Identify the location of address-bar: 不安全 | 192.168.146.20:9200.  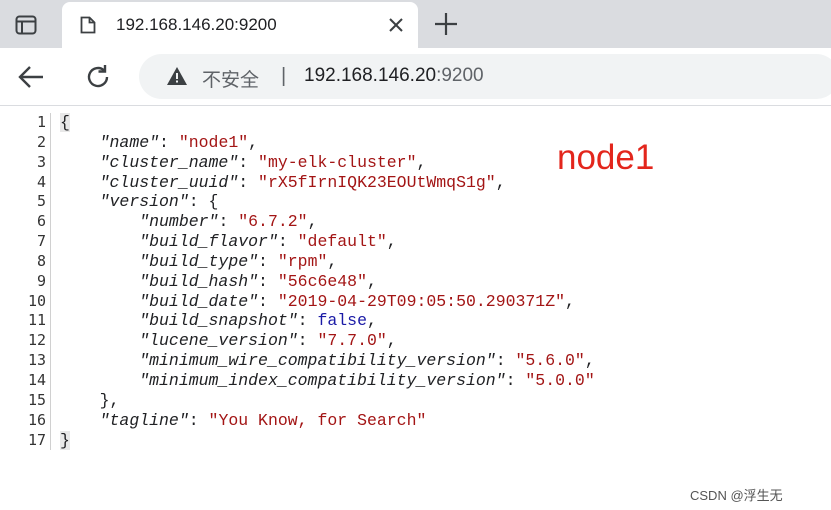
(485, 76).